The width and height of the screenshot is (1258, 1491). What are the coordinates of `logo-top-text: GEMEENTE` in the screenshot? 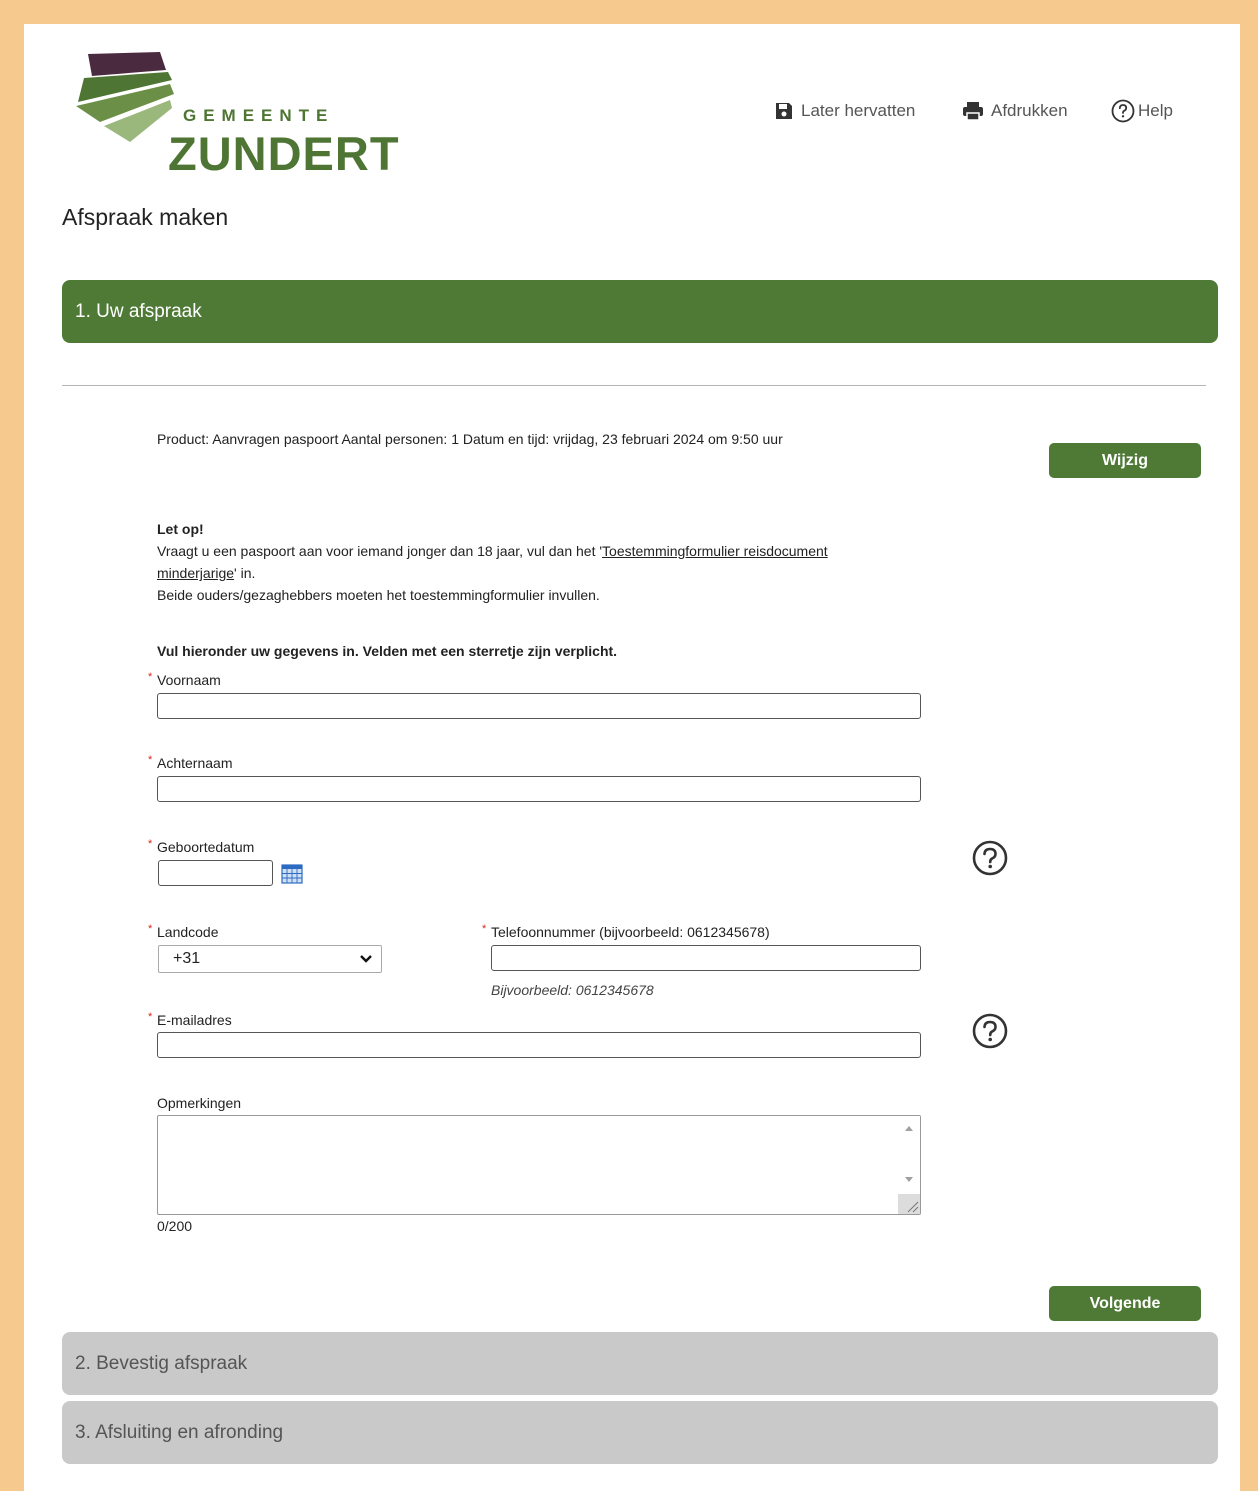 It's located at (259, 115).